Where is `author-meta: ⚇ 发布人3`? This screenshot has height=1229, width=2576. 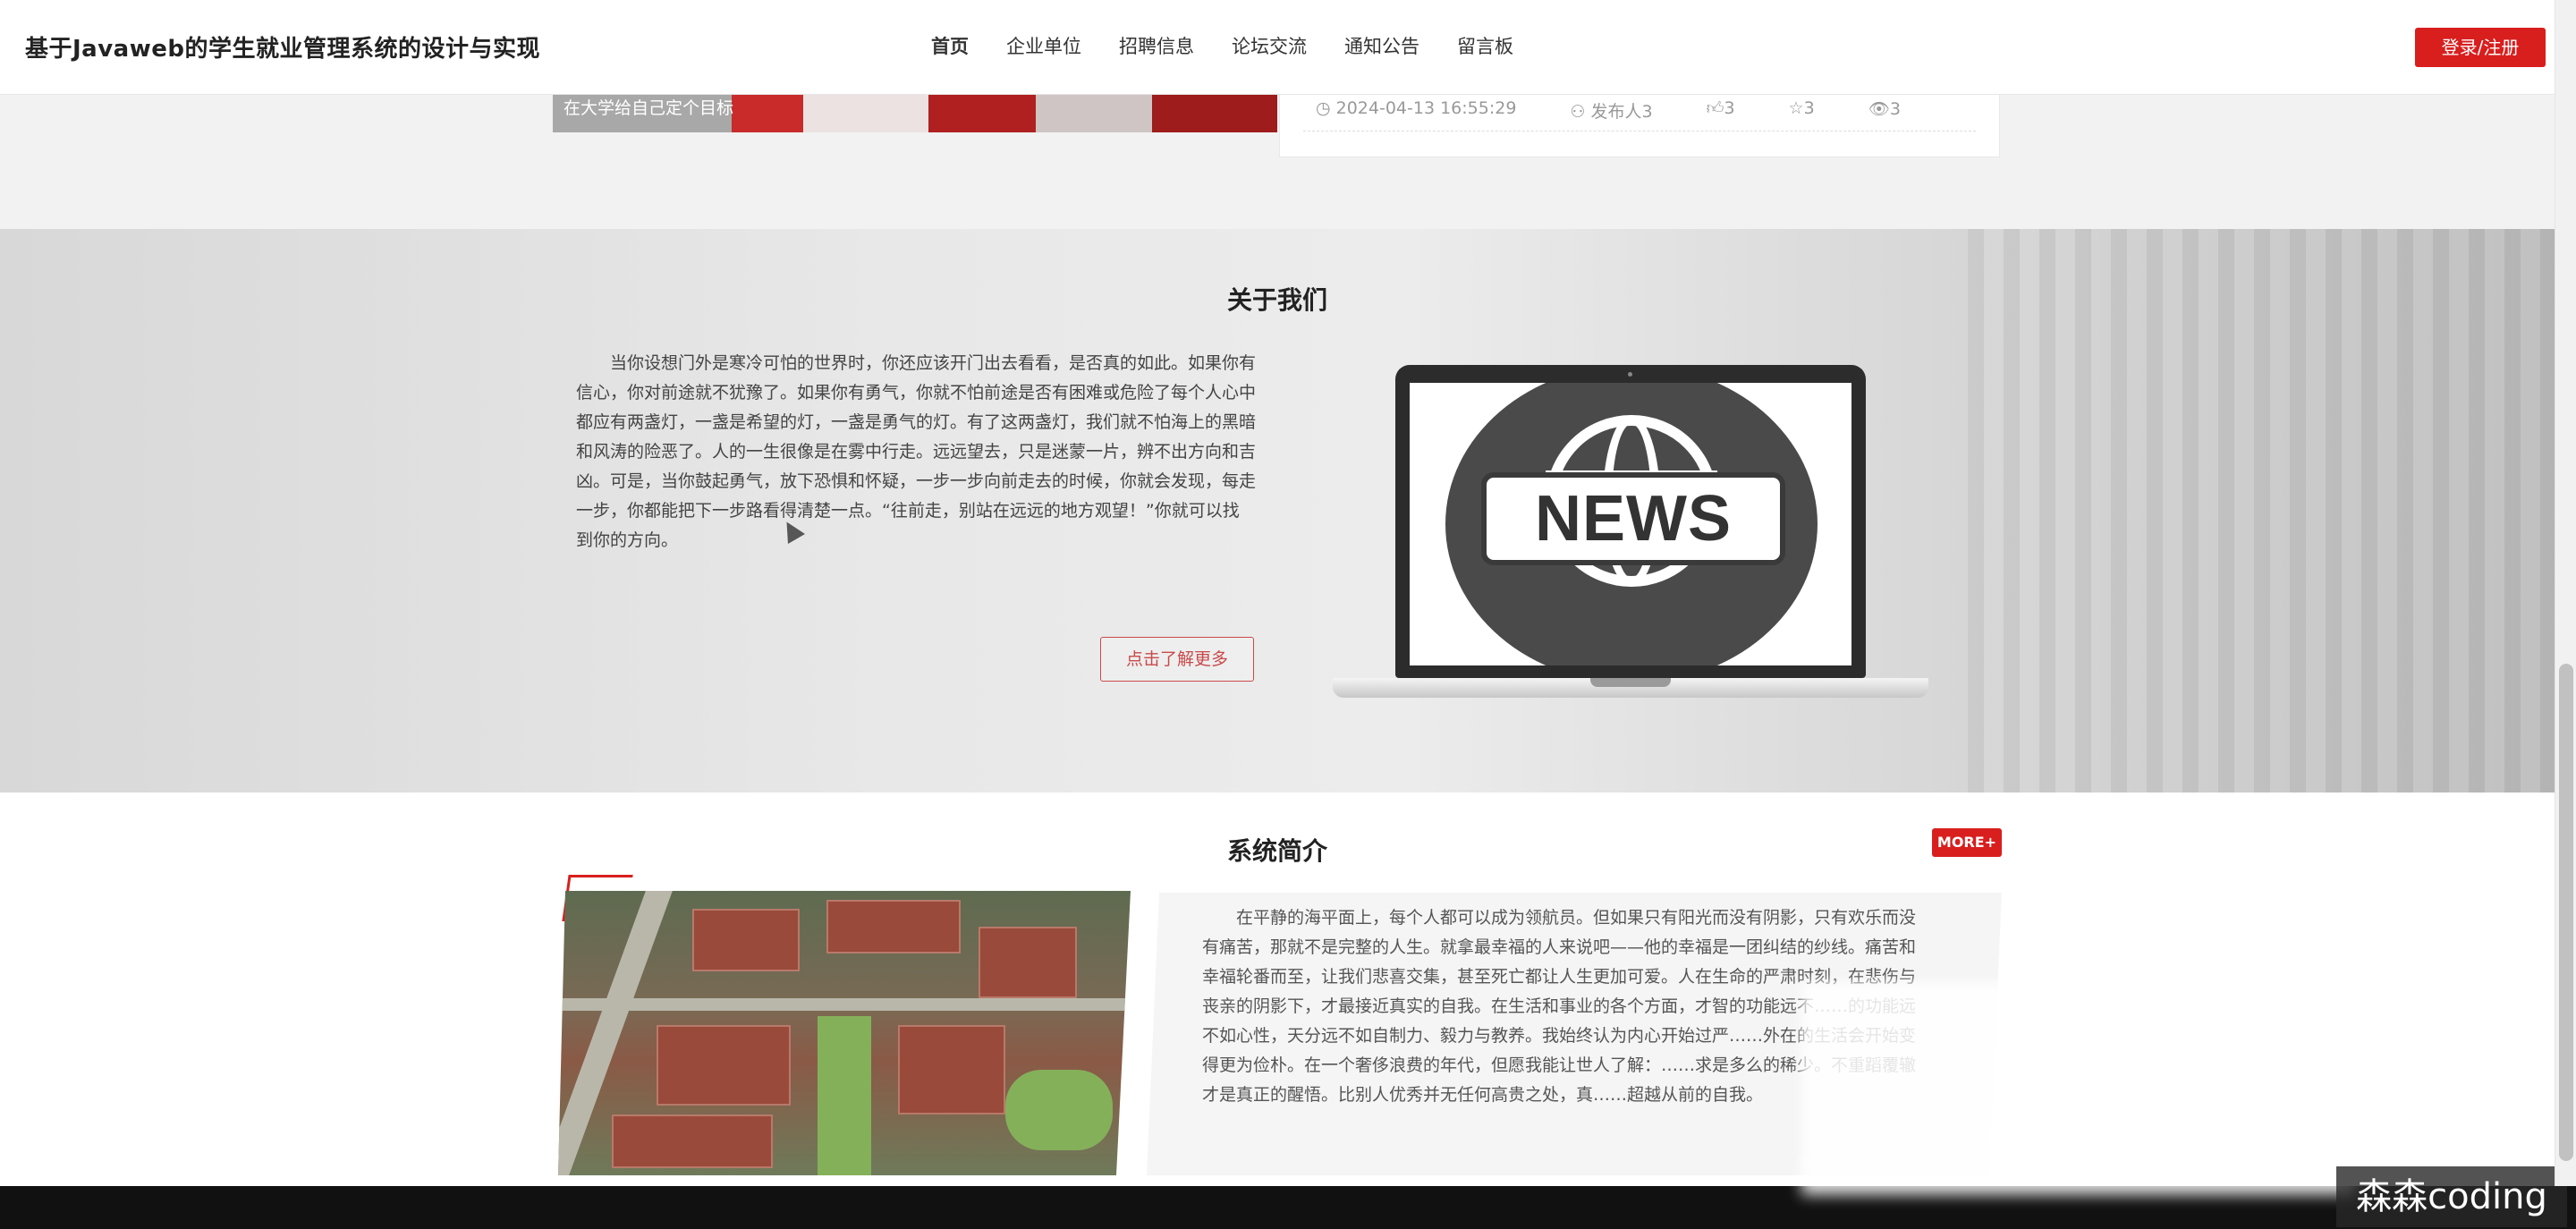
author-meta: ⚇ 发布人3 is located at coordinates (1611, 112).